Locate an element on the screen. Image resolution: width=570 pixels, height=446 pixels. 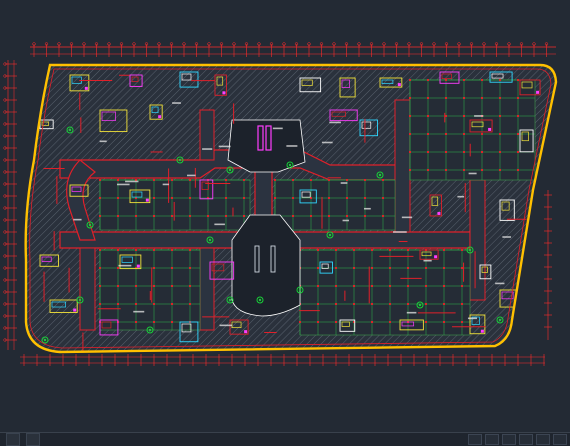
lineweight-toggle-button is located at coordinates (560, 439).